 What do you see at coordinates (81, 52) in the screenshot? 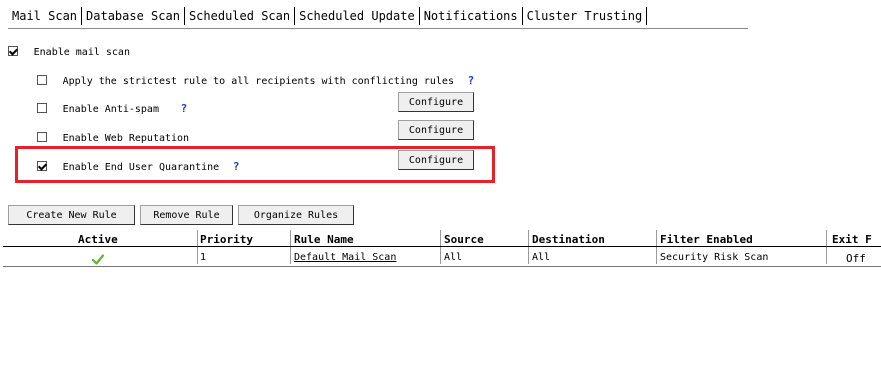
I see `enable-mail-scan-label: Enable mail scan` at bounding box center [81, 52].